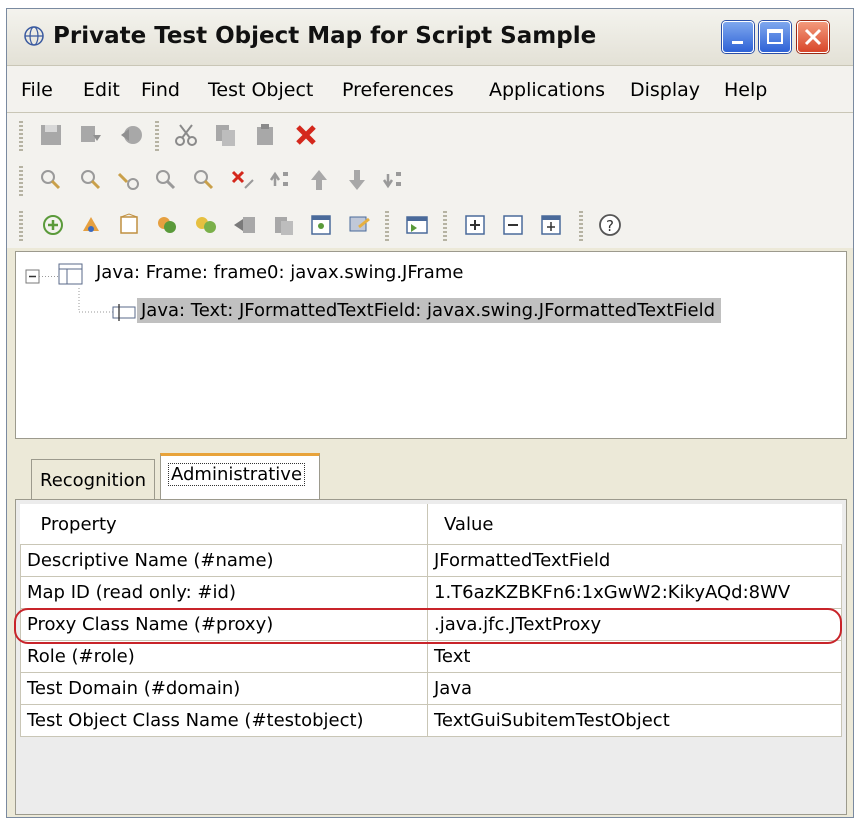  Describe the element at coordinates (357, 180) in the screenshot. I see `move-down-icon` at that location.